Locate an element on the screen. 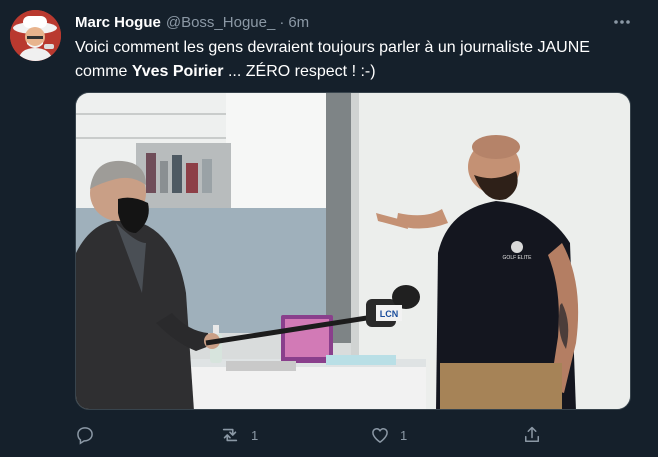 The image size is (658, 457). tweet-text-suffix: ... ZÉRO respect ! :-) is located at coordinates (299, 71).